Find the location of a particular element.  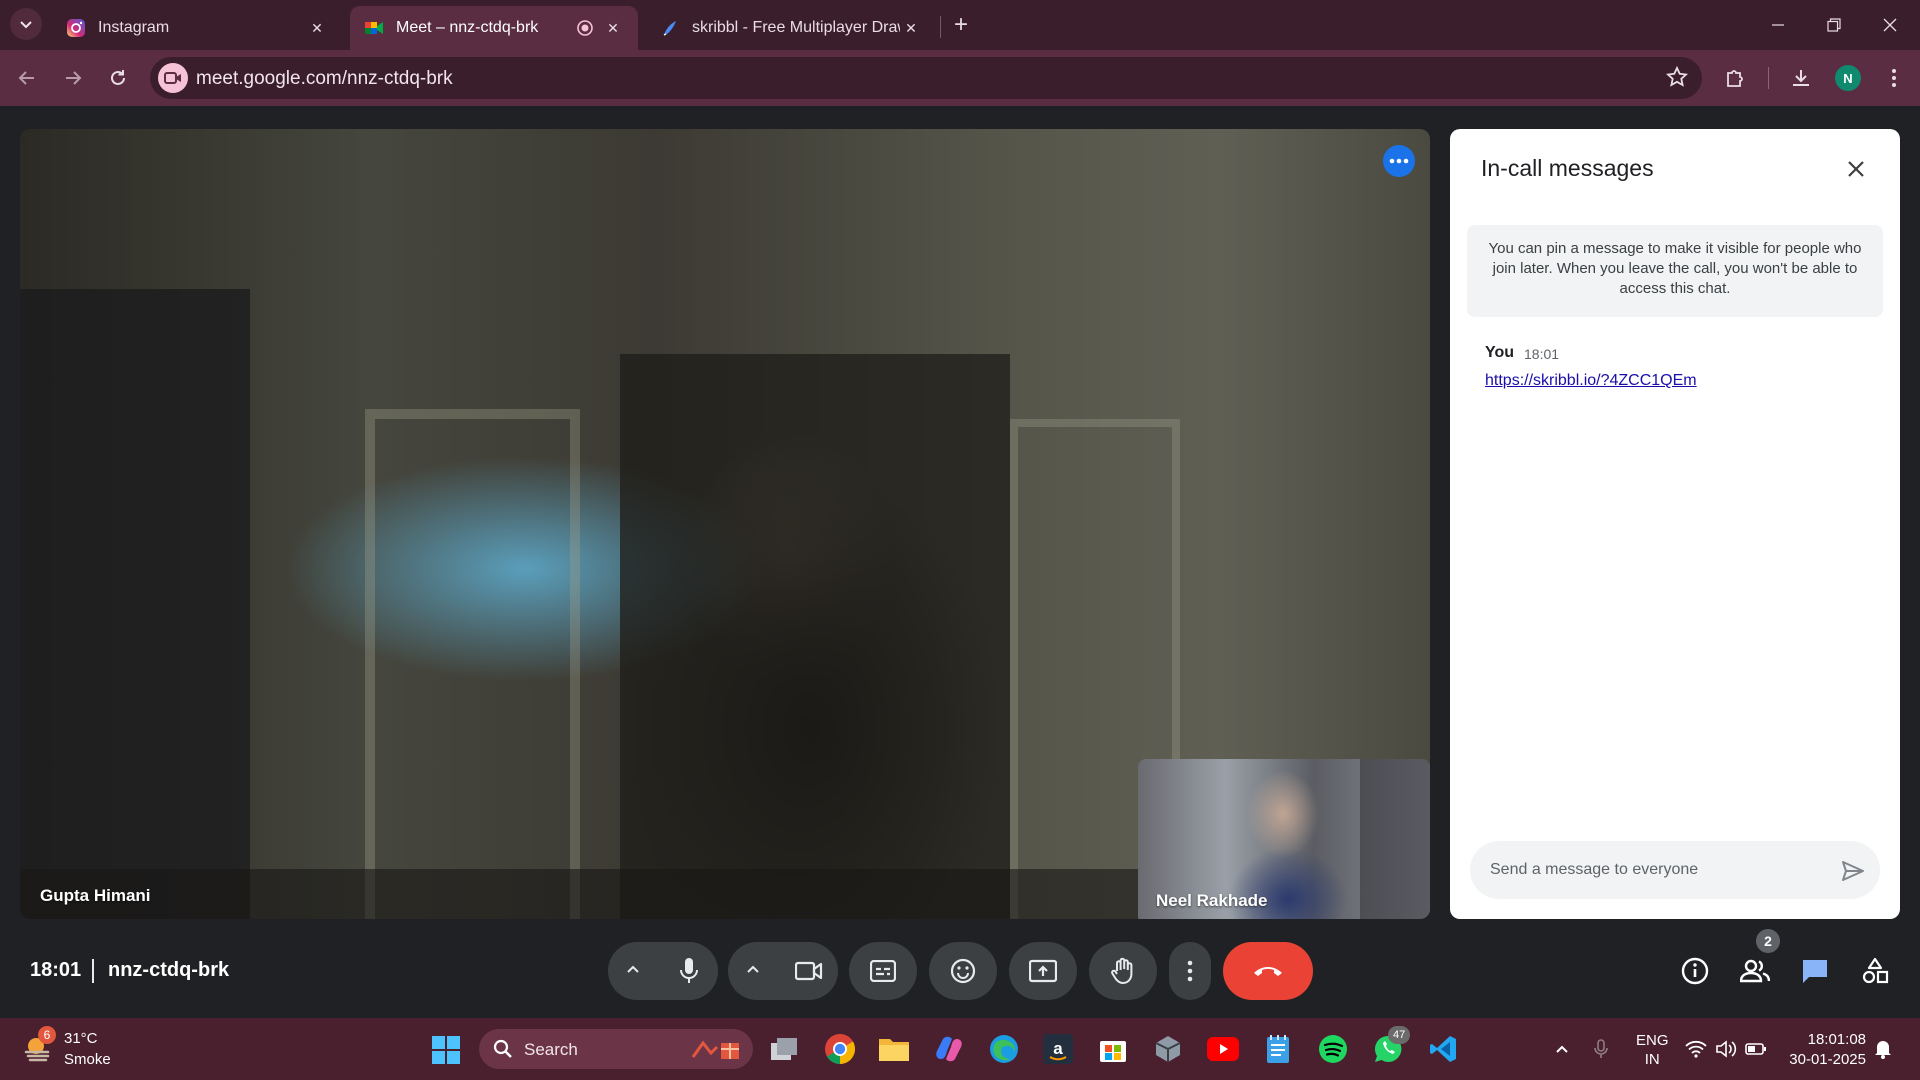

weather-temperature: 31°C is located at coordinates (81, 1038).